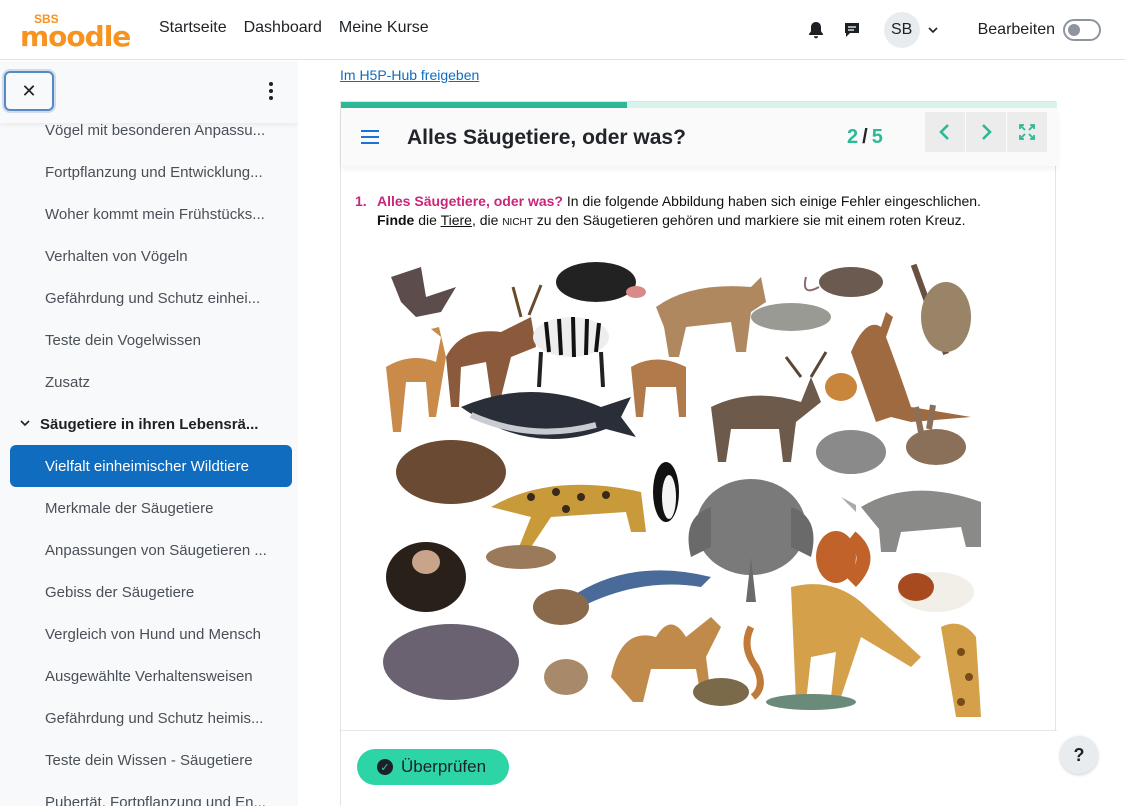  Describe the element at coordinates (841, 387) in the screenshot. I see `hamster-small` at that location.